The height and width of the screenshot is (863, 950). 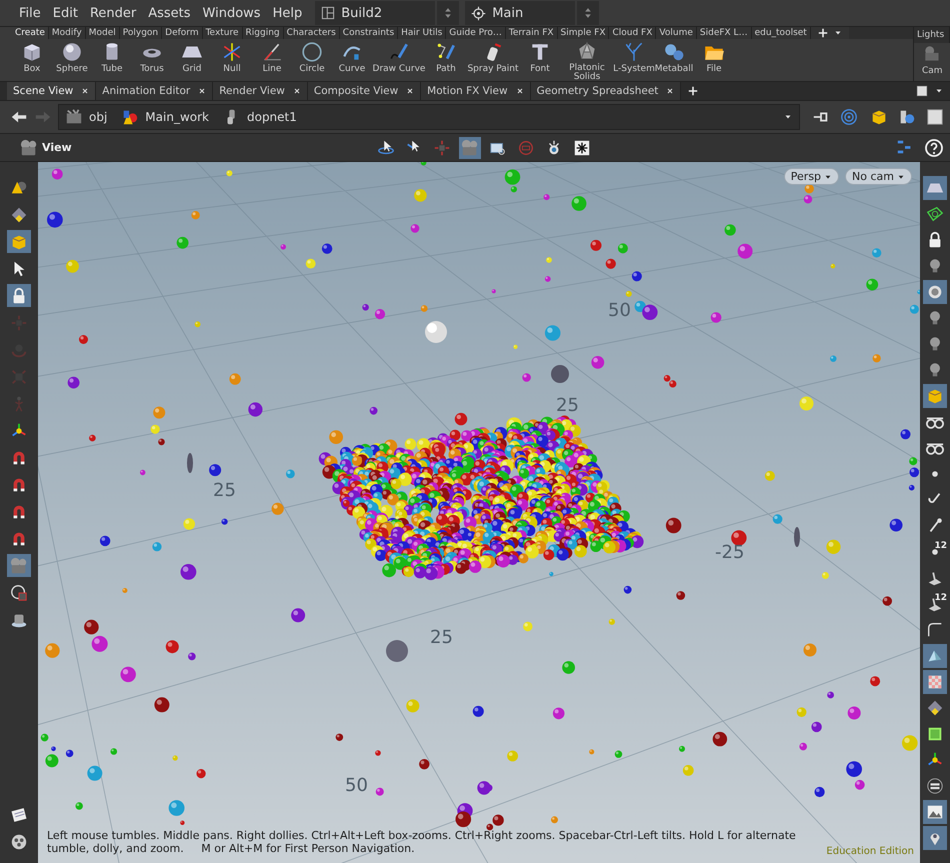 What do you see at coordinates (935, 734) in the screenshot?
I see `patch-icon` at bounding box center [935, 734].